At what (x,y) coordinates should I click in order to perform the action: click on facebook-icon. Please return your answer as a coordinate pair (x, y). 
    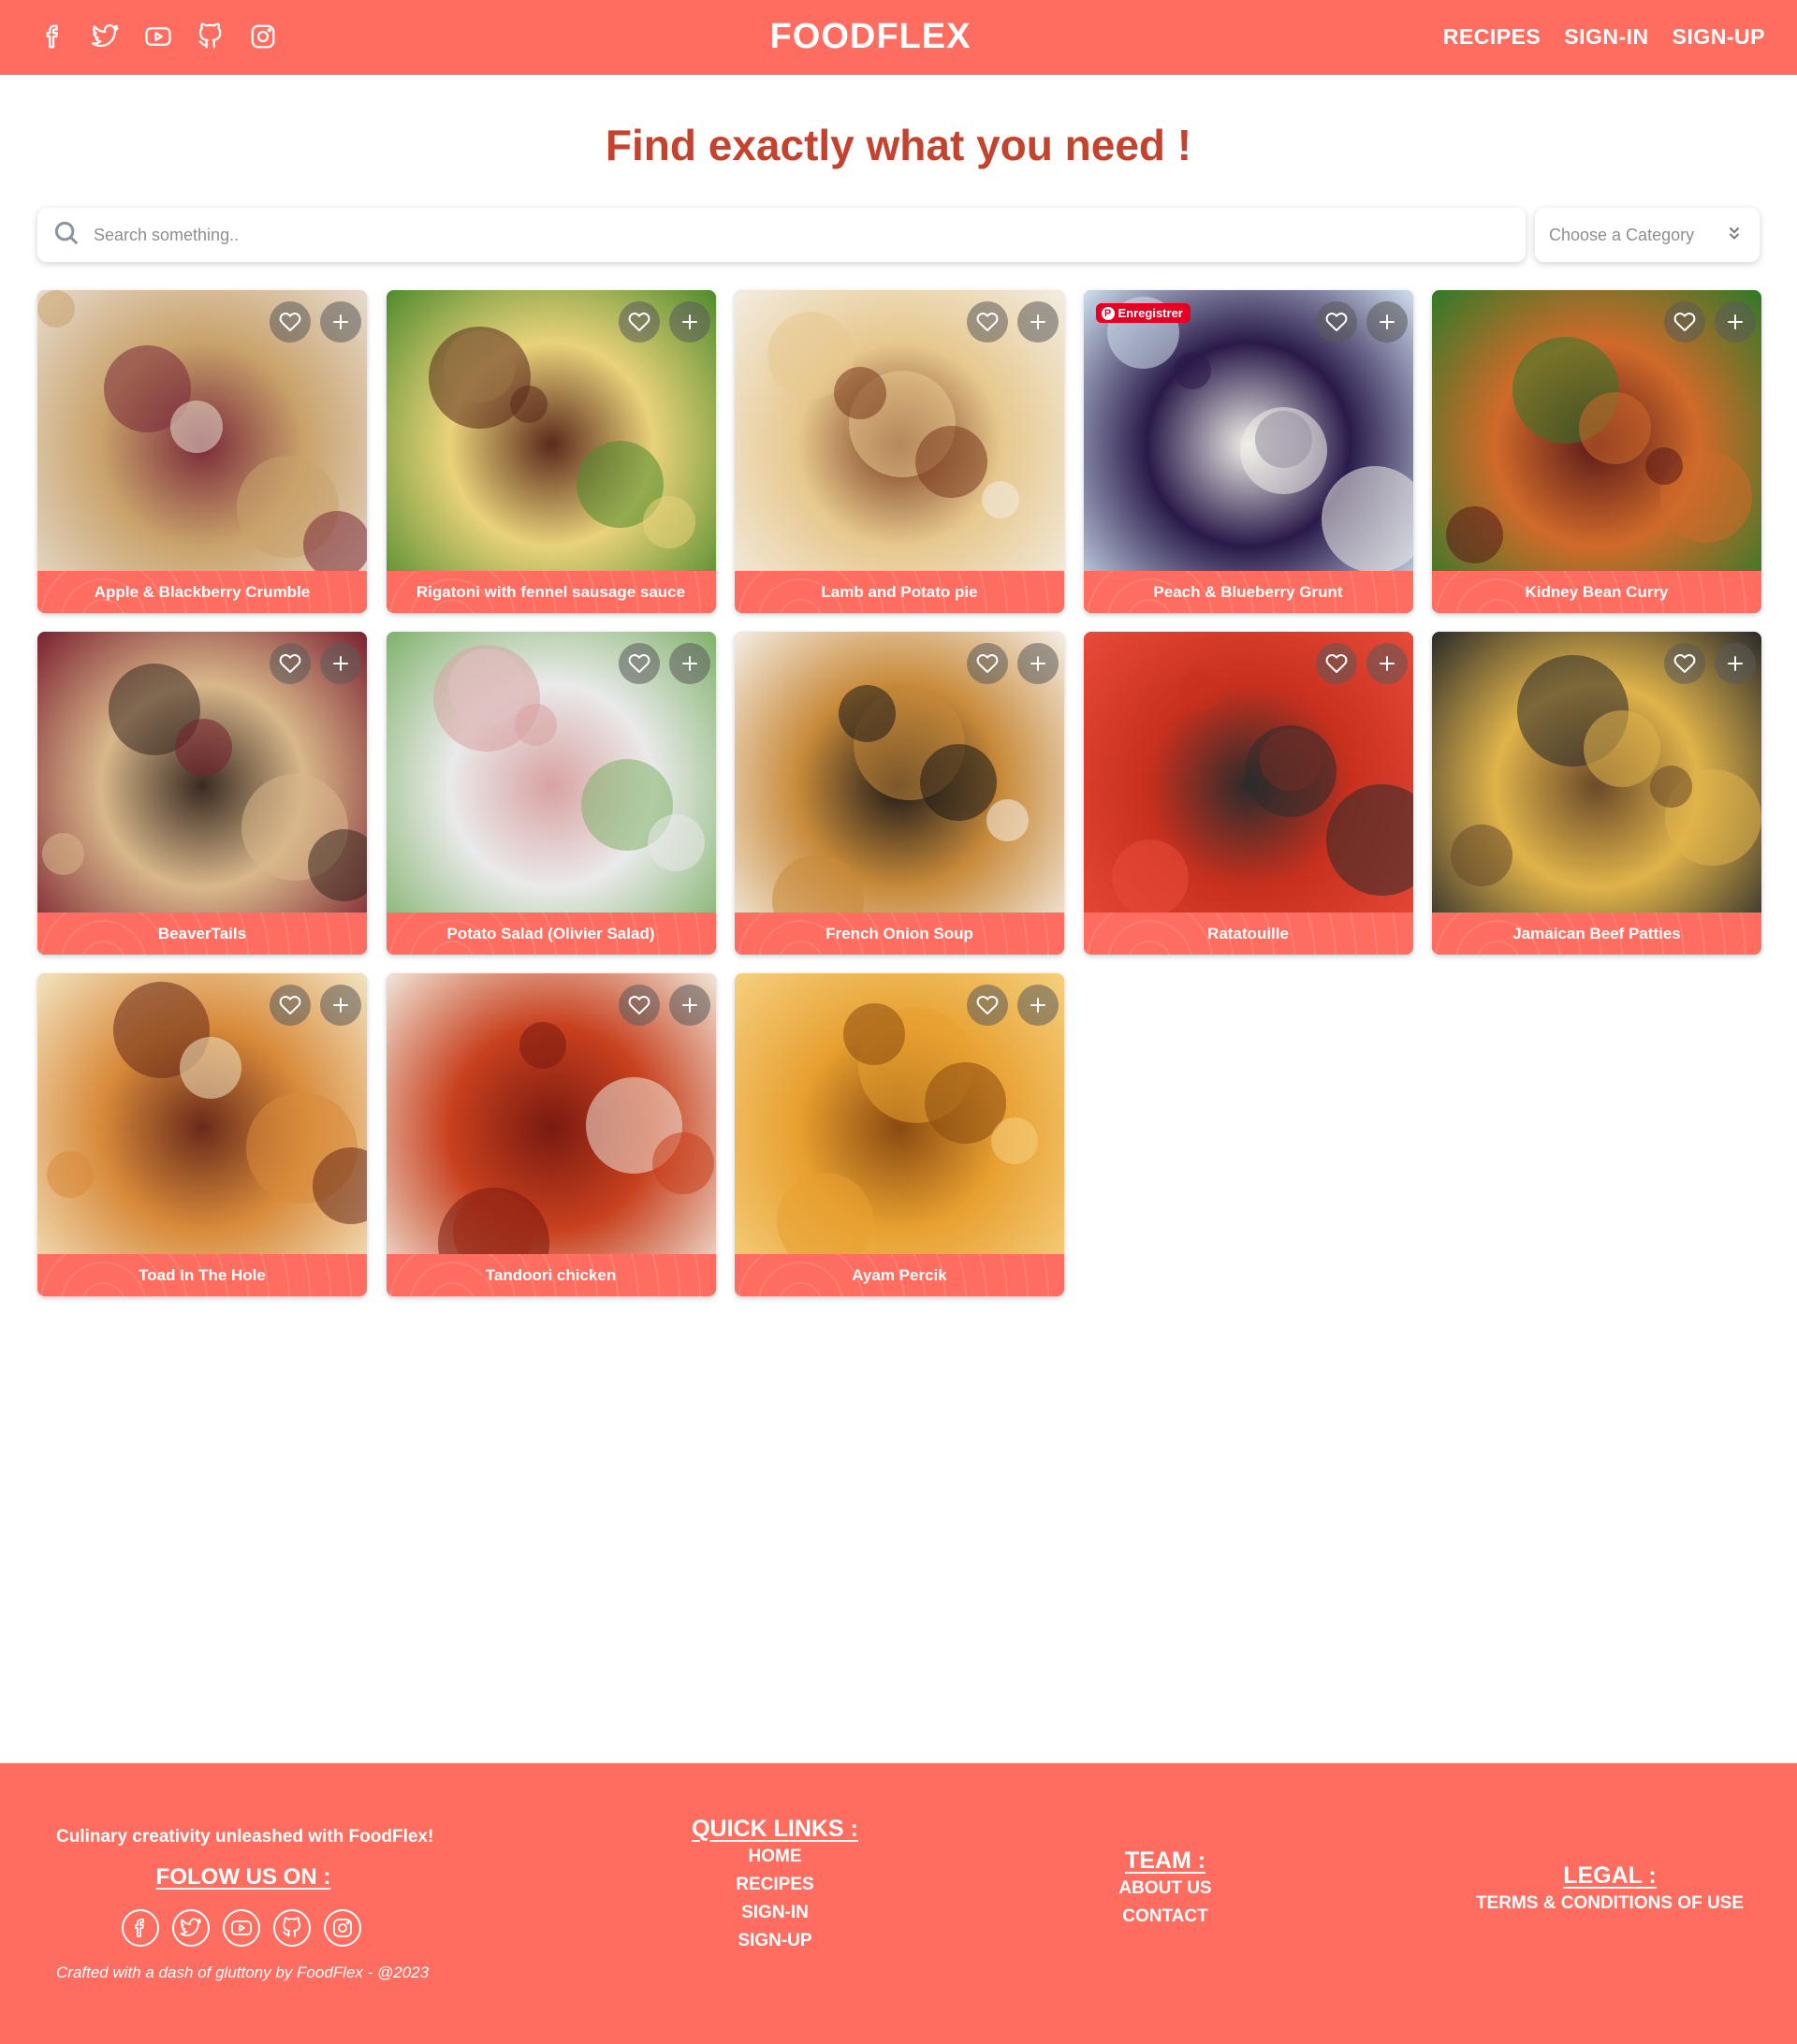
    Looking at the image, I should click on (140, 1928).